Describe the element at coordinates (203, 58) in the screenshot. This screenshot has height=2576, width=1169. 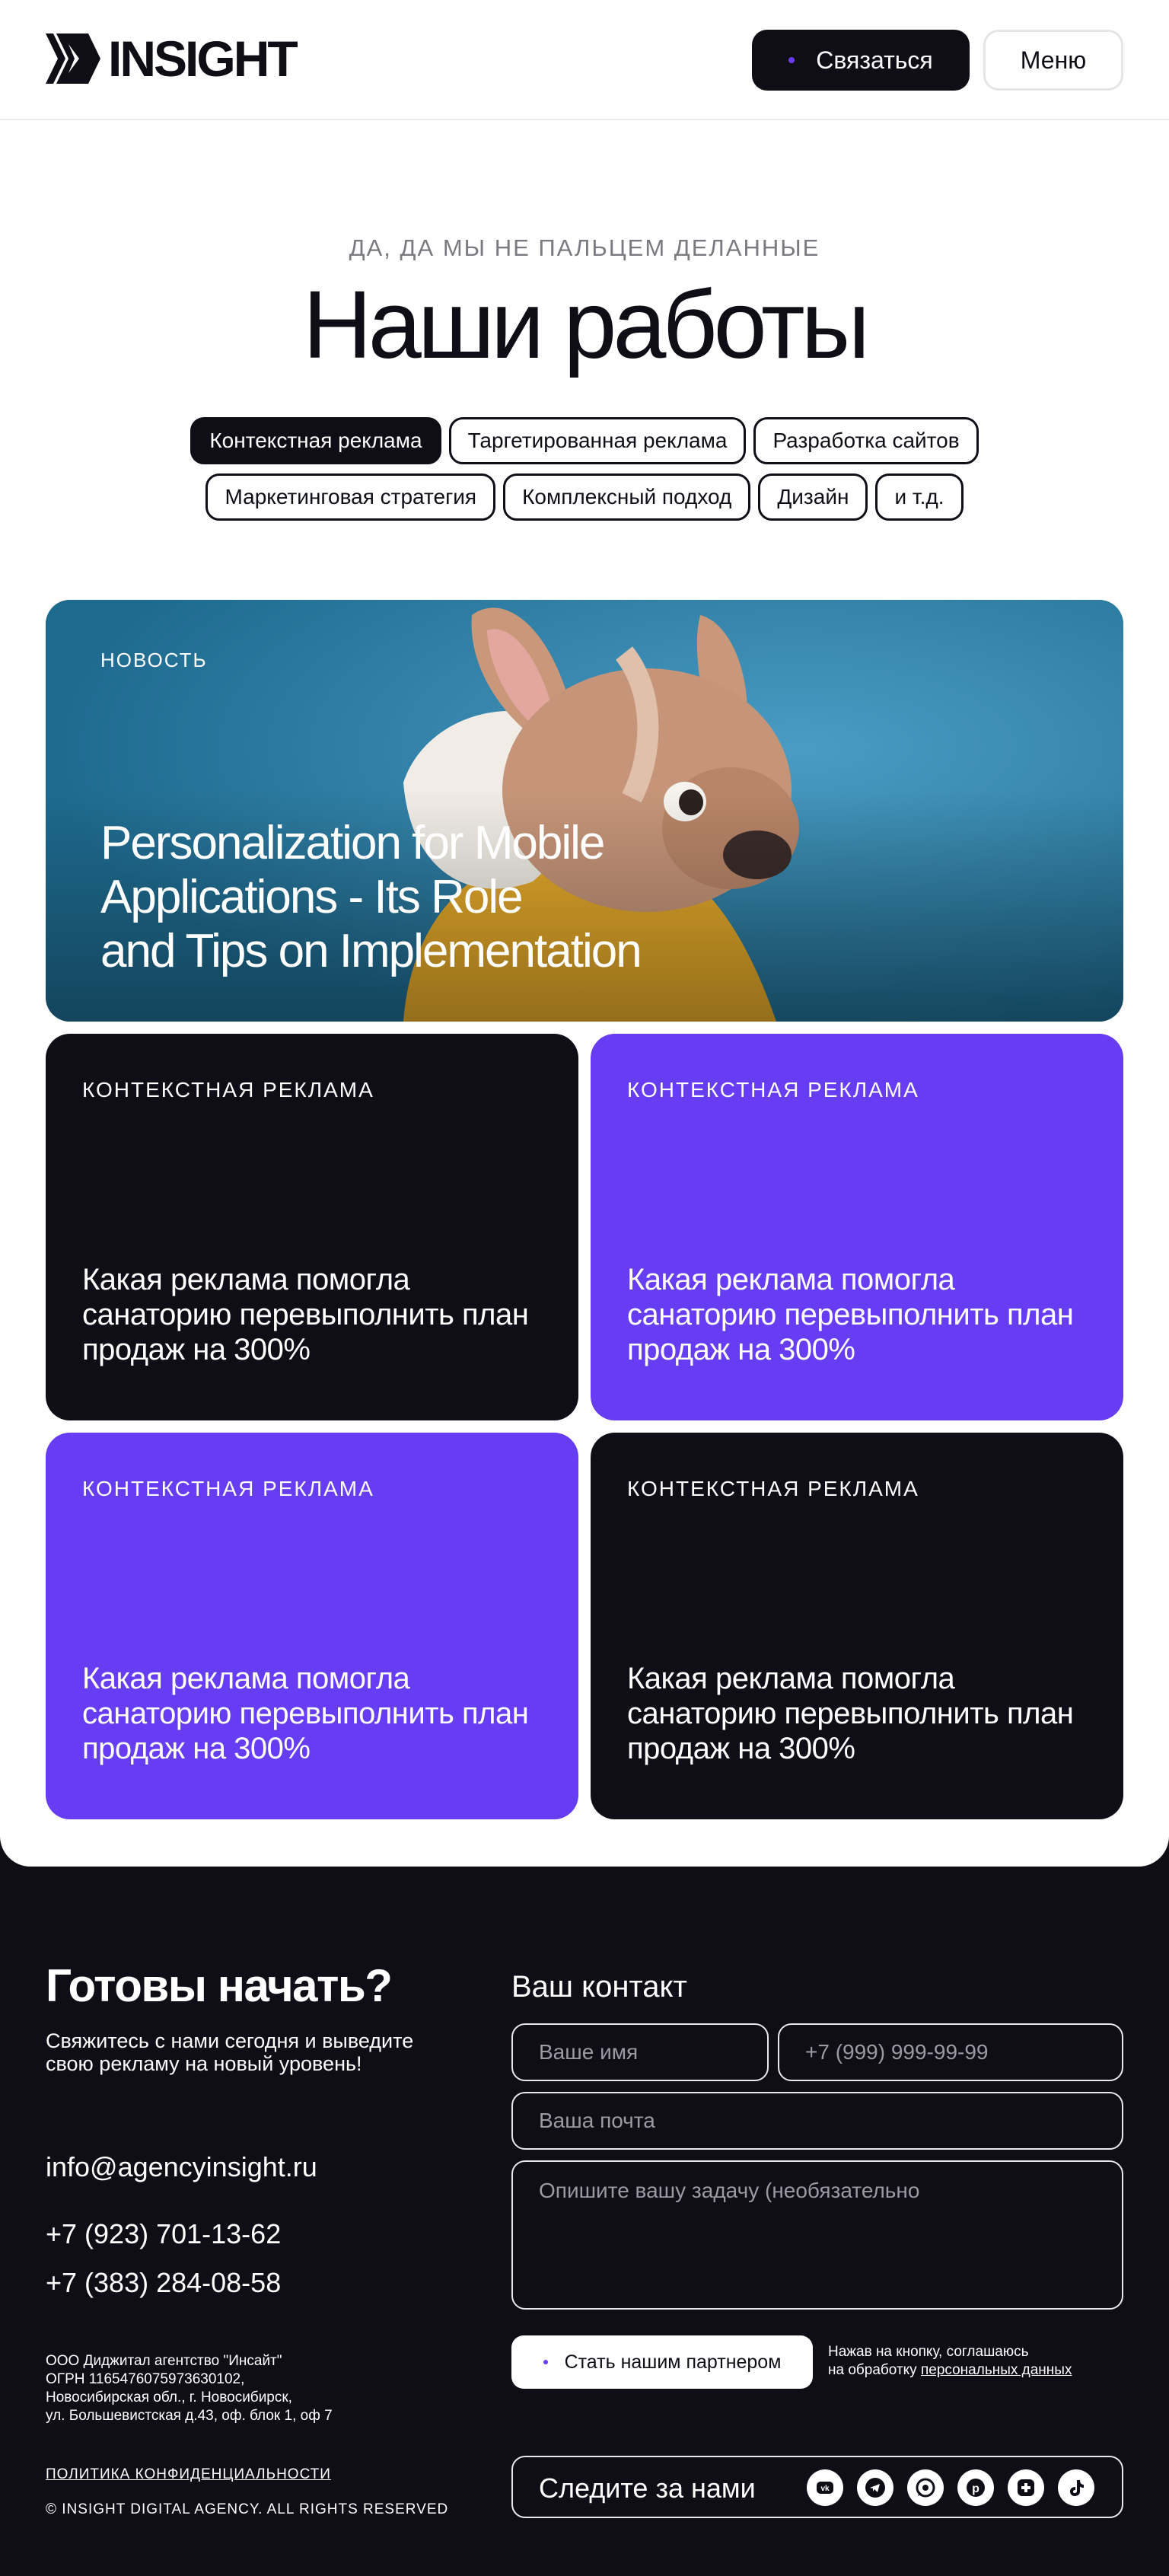
I see `logo-text: INSIGHT` at that location.